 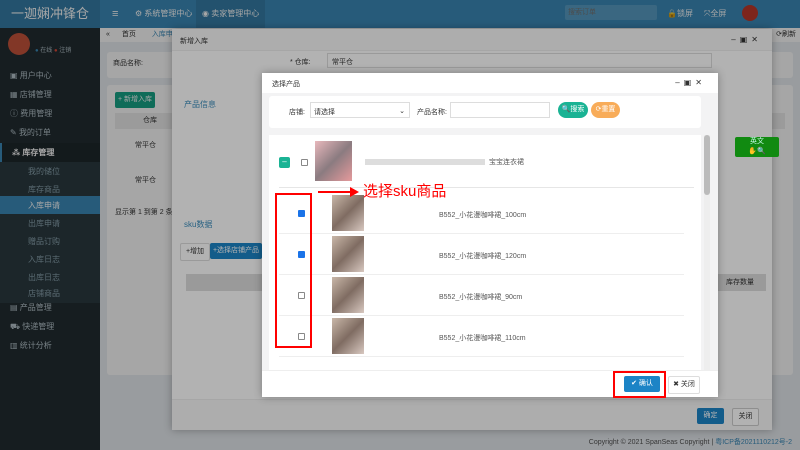 What do you see at coordinates (506, 162) in the screenshot?
I see `product-name: 宝宝连衣裙` at bounding box center [506, 162].